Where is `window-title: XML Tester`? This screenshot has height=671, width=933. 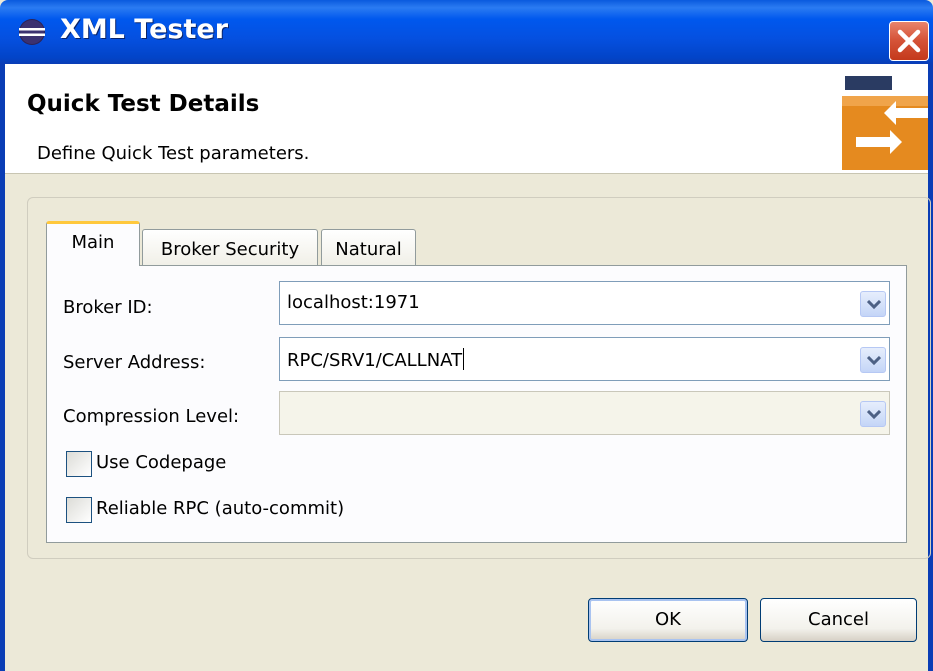 window-title: XML Tester is located at coordinates (144, 29).